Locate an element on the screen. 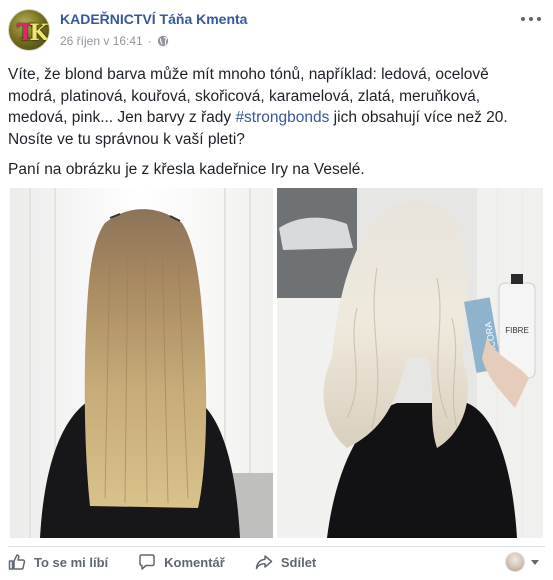 Image resolution: width=553 pixels, height=580 pixels. like-button: To se mi líbí is located at coordinates (58, 562).